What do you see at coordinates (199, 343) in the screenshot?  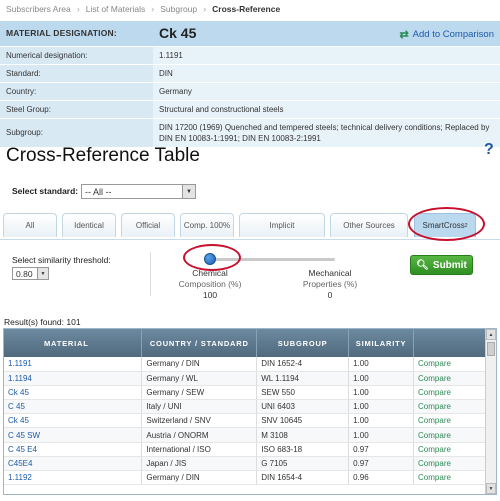 I see `column-header-country: COUNTRY / STANDARD` at bounding box center [199, 343].